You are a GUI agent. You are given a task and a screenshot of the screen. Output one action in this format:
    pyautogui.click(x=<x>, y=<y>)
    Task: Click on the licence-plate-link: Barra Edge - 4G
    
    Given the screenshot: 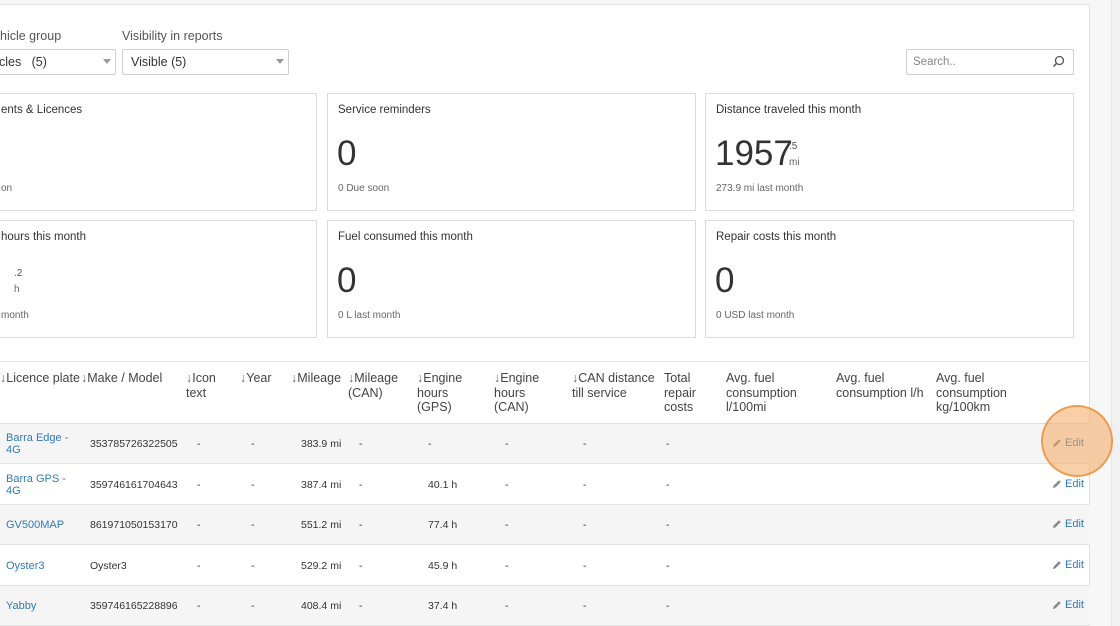 What is the action you would take?
    pyautogui.click(x=41, y=444)
    